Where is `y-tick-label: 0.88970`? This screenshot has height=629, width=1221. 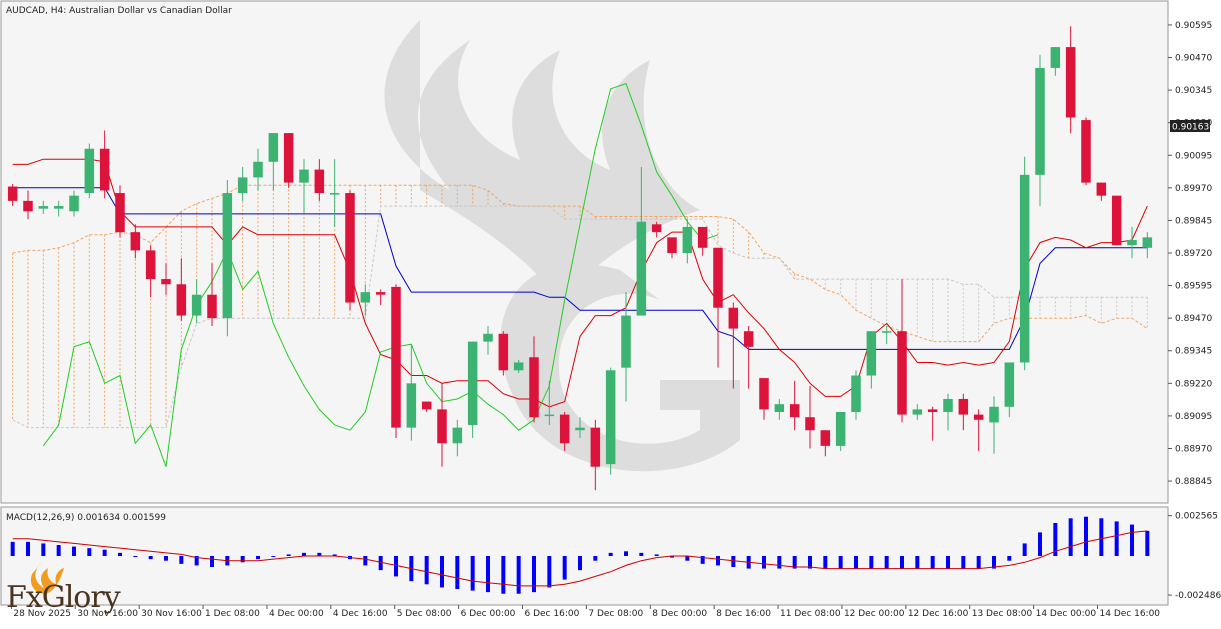
y-tick-label: 0.88970 is located at coordinates (1193, 449).